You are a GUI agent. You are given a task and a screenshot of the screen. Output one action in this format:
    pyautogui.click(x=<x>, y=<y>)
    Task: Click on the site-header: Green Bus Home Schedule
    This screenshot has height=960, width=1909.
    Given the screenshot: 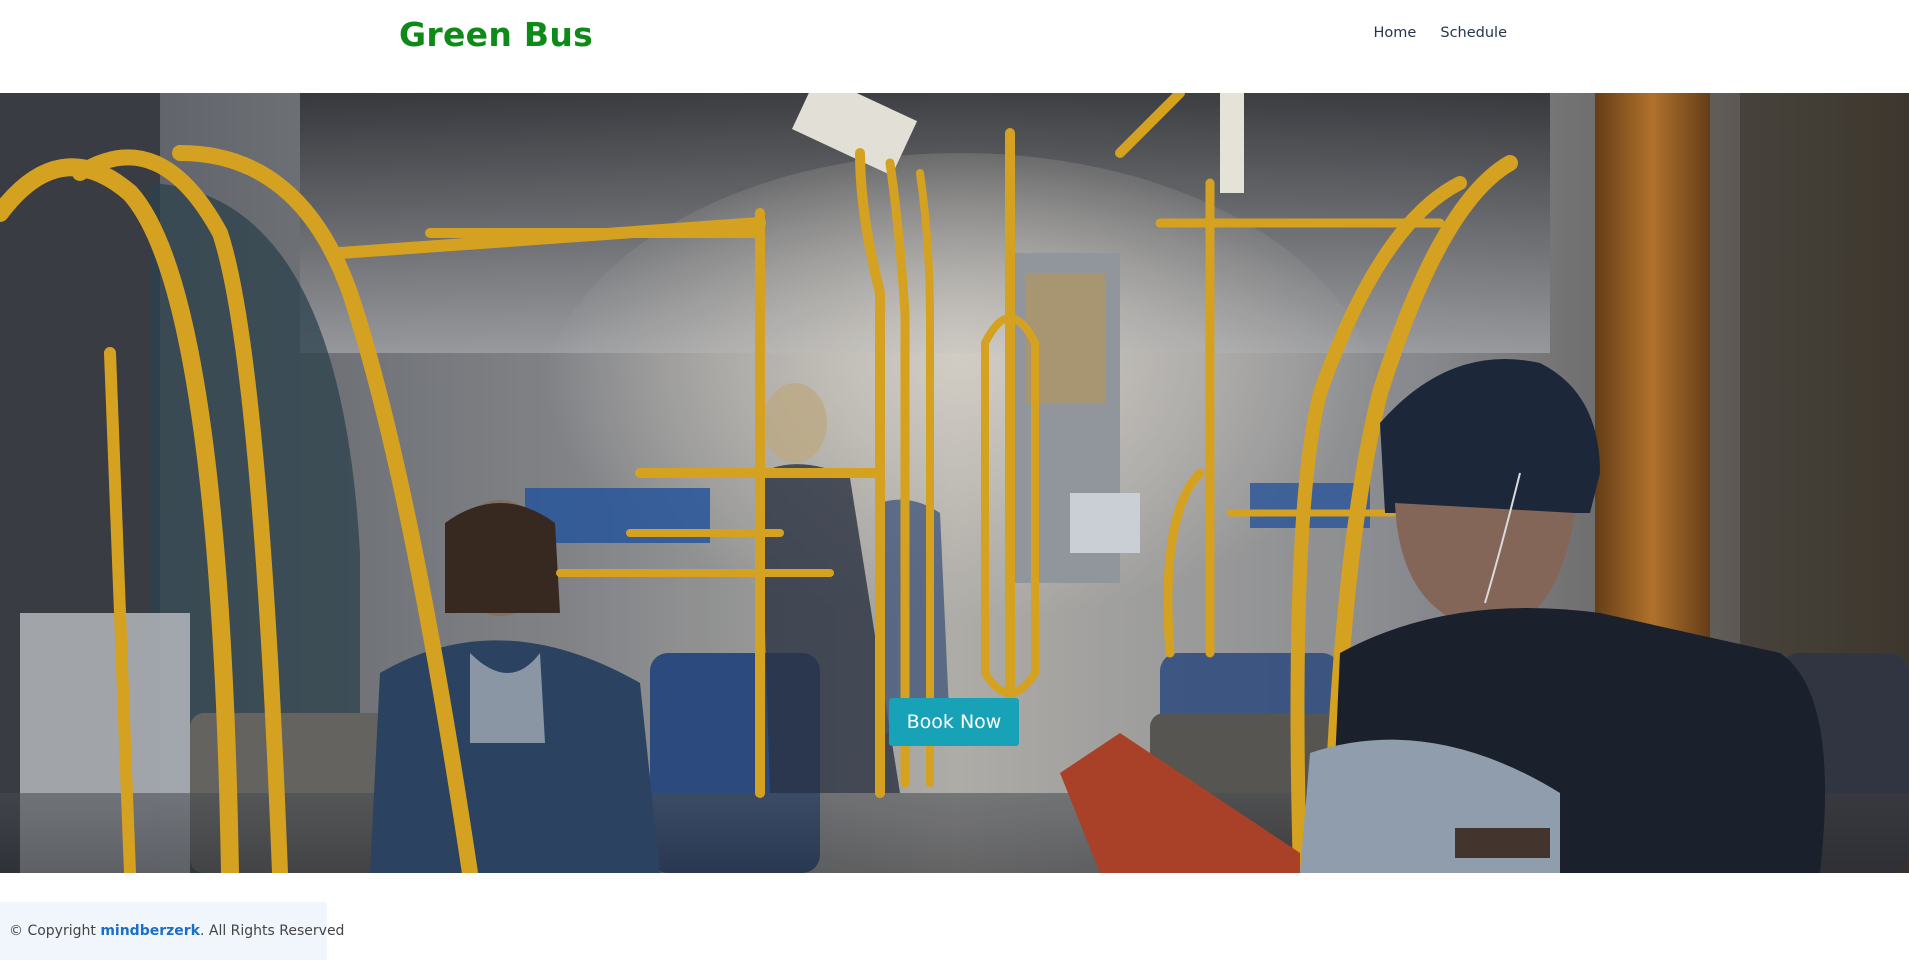 What is the action you would take?
    pyautogui.click(x=954, y=46)
    